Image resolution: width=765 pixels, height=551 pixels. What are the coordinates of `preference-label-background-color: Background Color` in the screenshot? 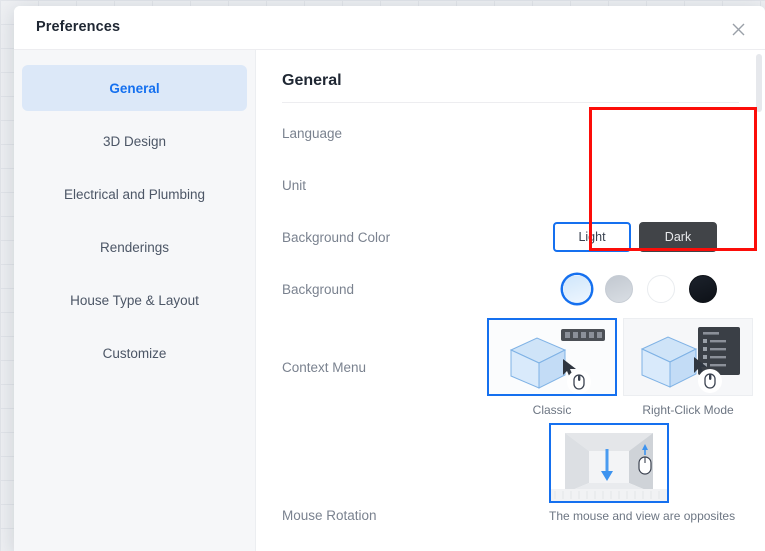 It's located at (336, 237).